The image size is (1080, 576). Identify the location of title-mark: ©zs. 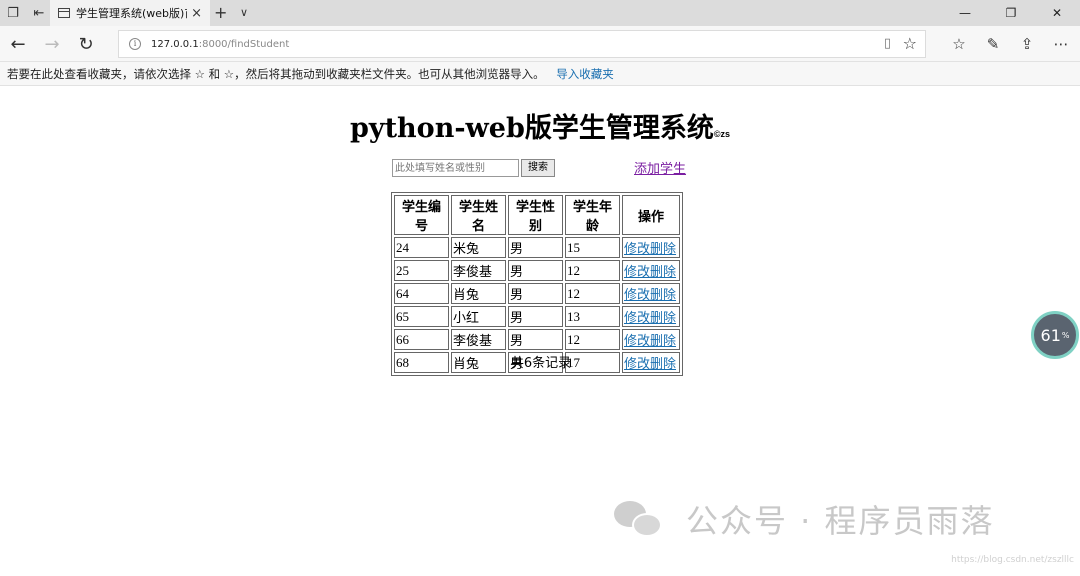
(721, 134).